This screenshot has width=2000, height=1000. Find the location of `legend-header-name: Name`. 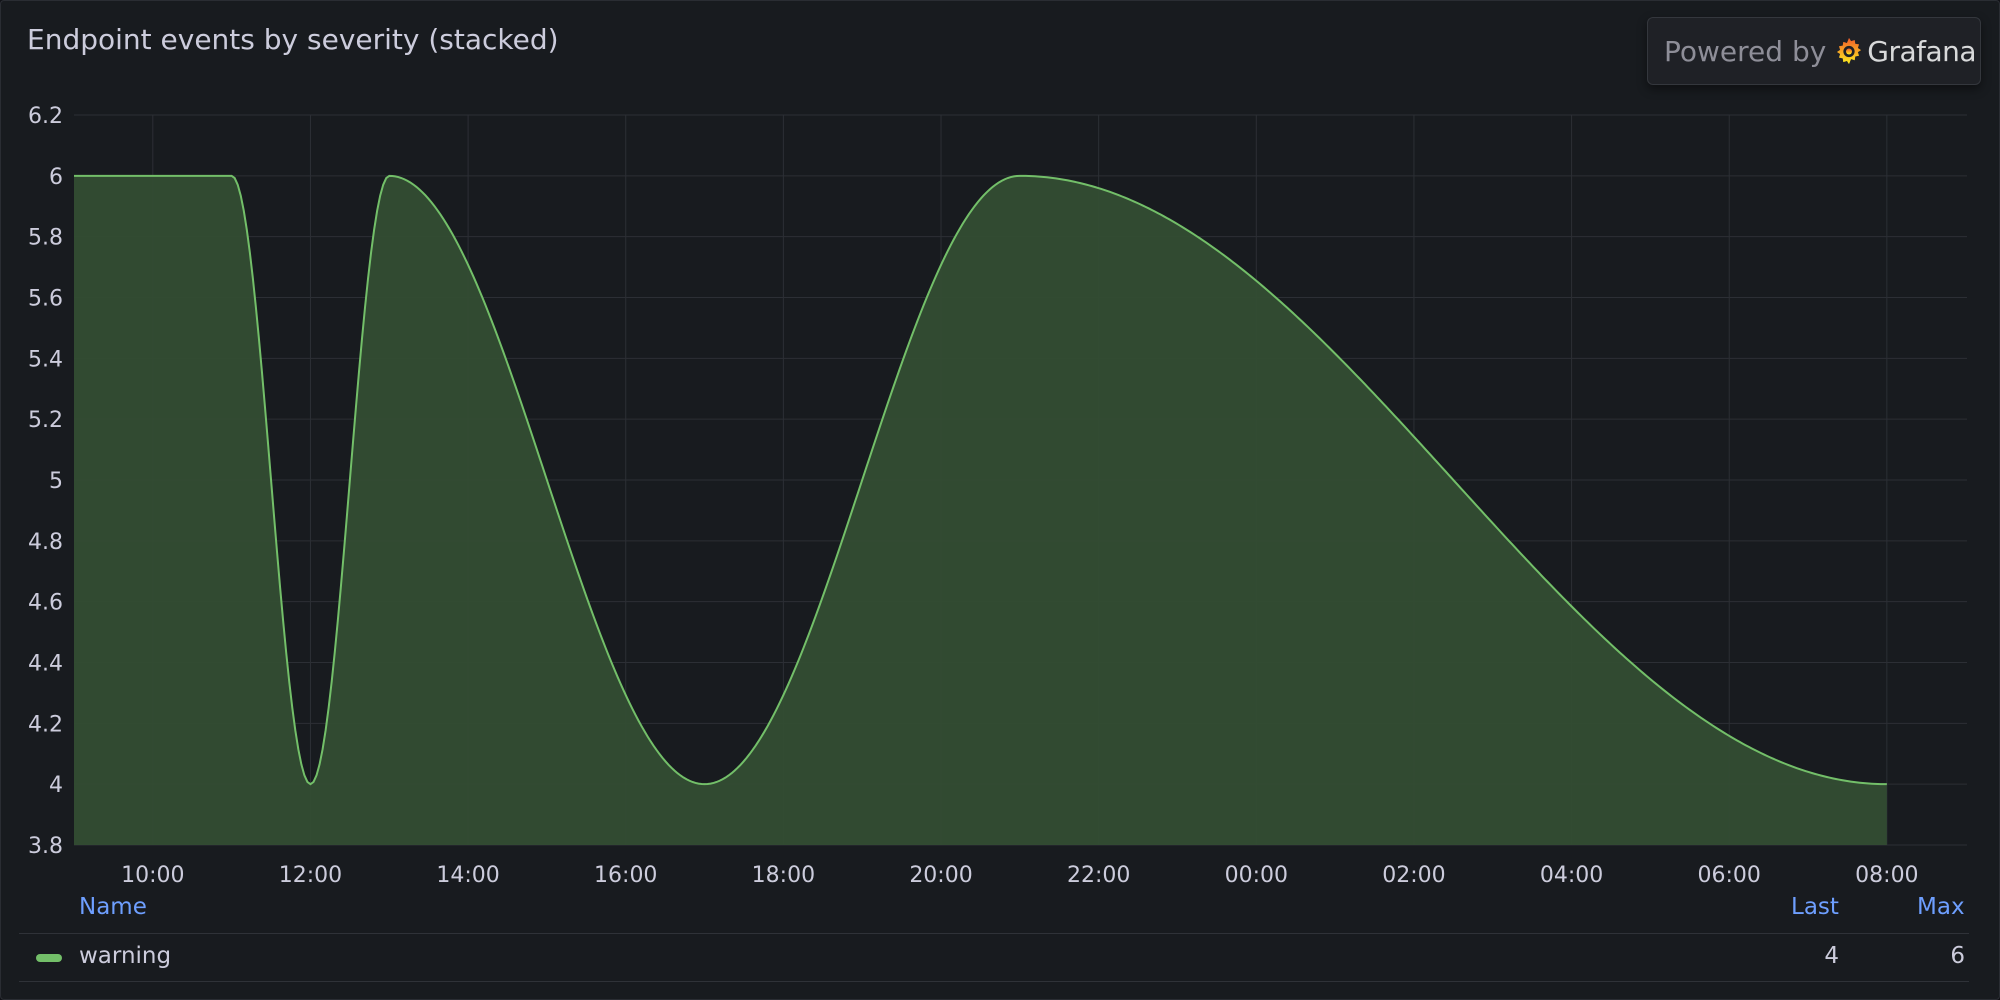

legend-header-name: Name is located at coordinates (113, 907).